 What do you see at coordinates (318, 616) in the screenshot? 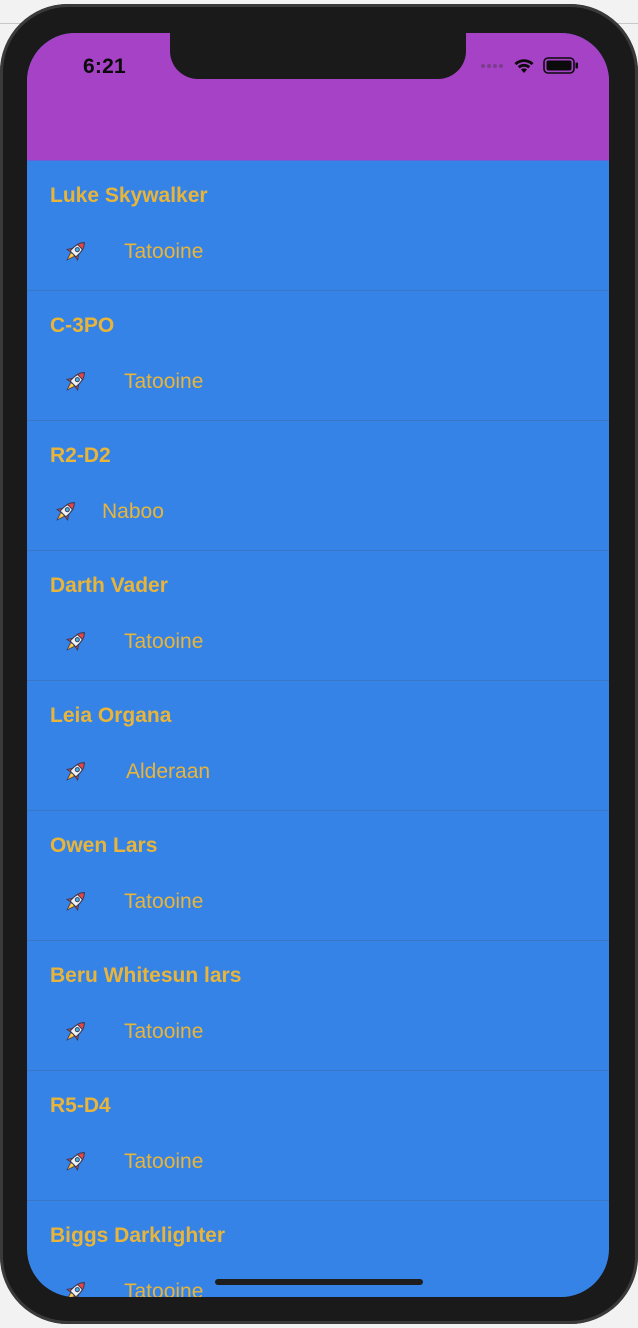
I see `list-item: Darth Vader Tatooine` at bounding box center [318, 616].